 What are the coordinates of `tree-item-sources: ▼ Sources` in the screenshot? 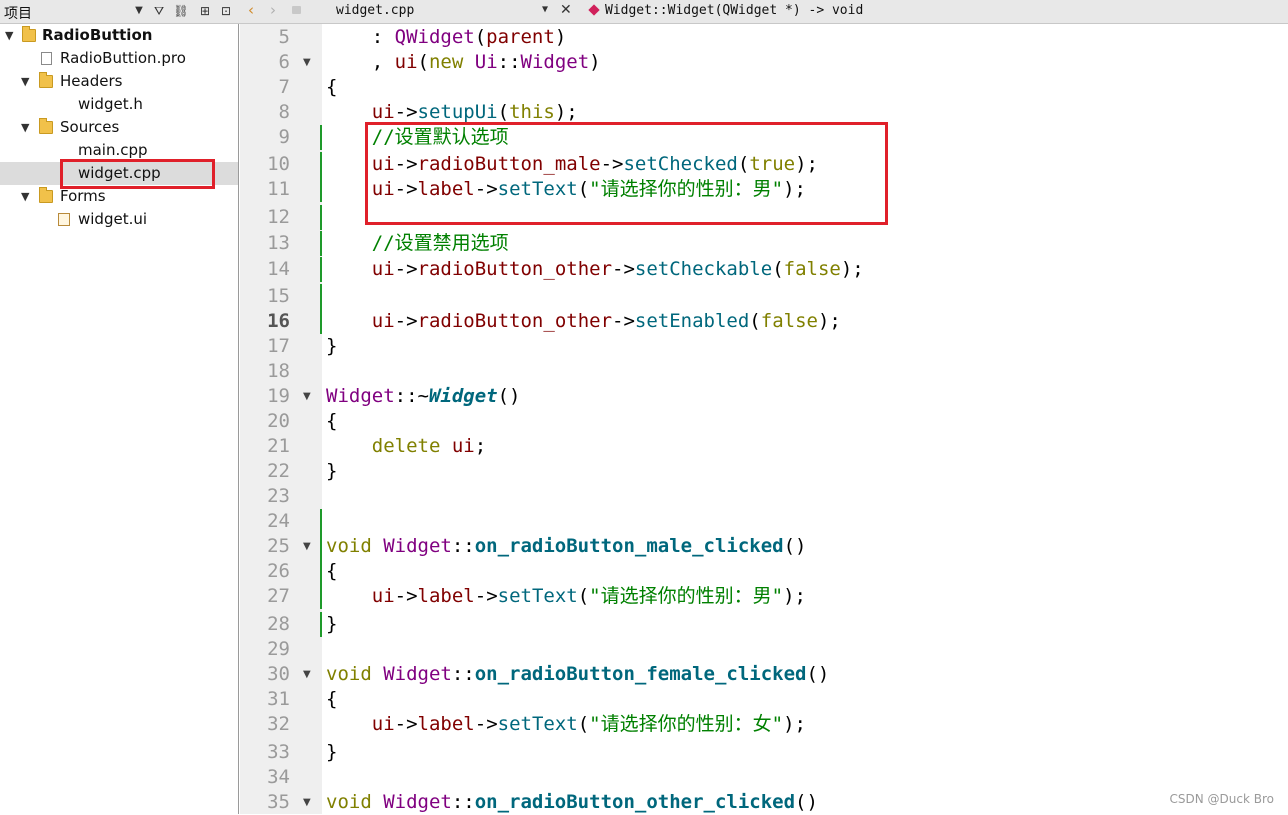 It's located at (119, 127).